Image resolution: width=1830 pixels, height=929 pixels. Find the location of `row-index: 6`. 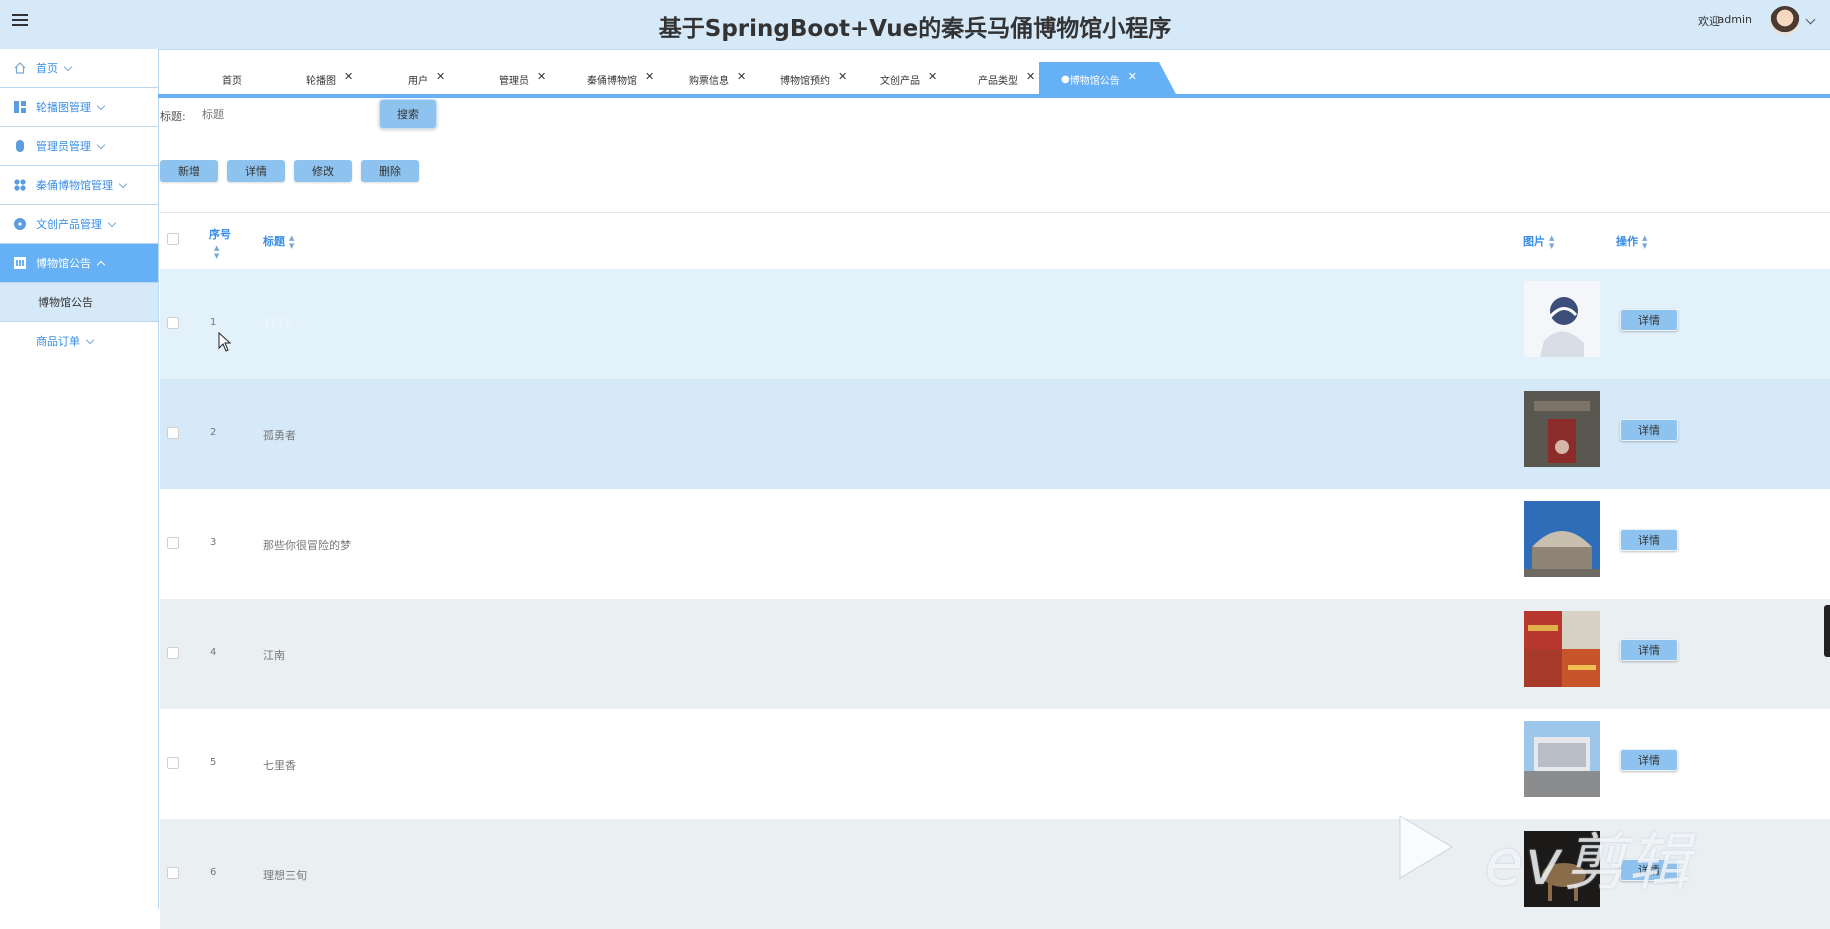

row-index: 6 is located at coordinates (213, 872).